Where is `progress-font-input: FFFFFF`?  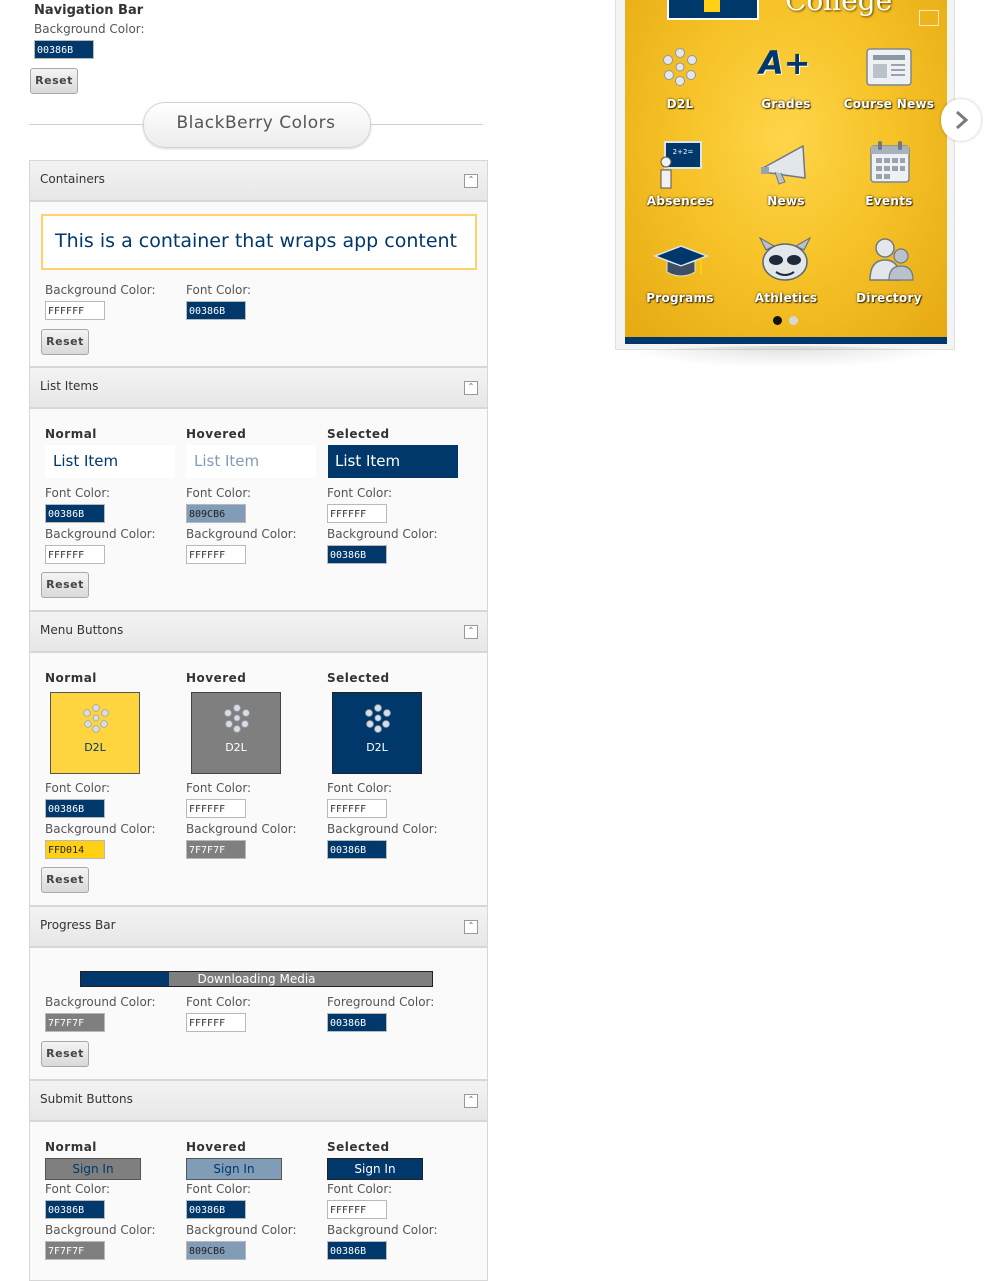
progress-font-input: FFFFFF is located at coordinates (216, 1022).